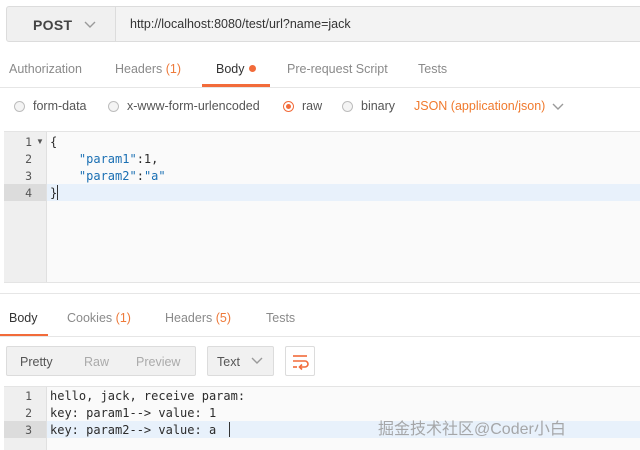 This screenshot has height=450, width=640. Describe the element at coordinates (173, 69) in the screenshot. I see `tab-headers-count: (1)` at that location.